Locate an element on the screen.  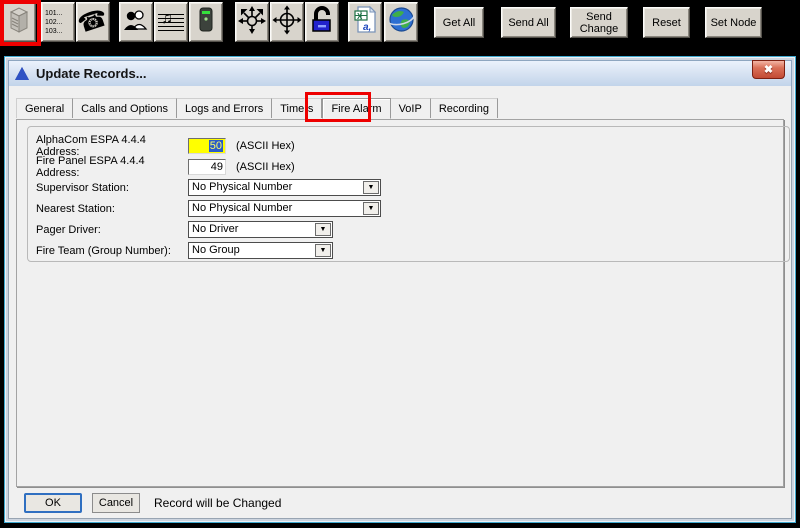
dialog-titlebar: Update Records... ✖ is located at coordinates (400, 73).